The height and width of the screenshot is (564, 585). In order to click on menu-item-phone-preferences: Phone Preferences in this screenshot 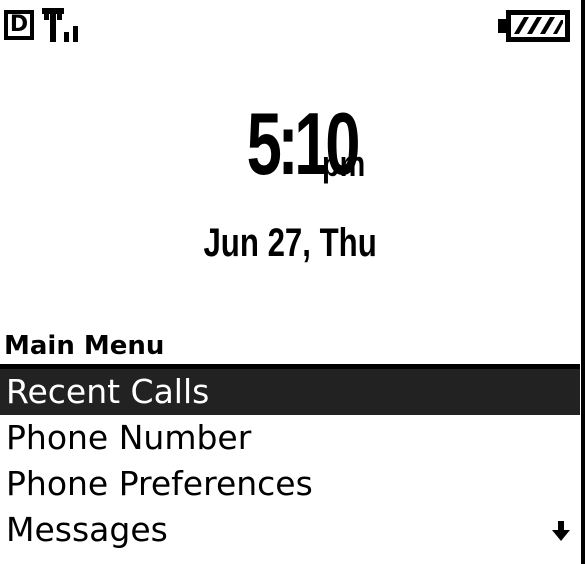, I will do `click(290, 484)`.